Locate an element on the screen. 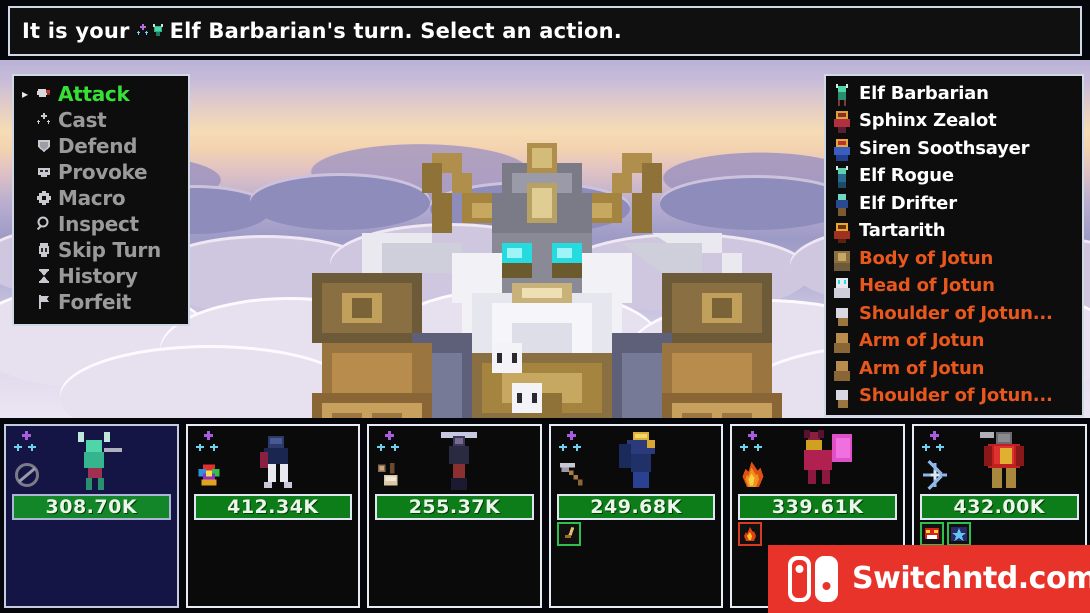 The width and height of the screenshot is (1090, 613). party-card-slot: 249.68K is located at coordinates (636, 516).